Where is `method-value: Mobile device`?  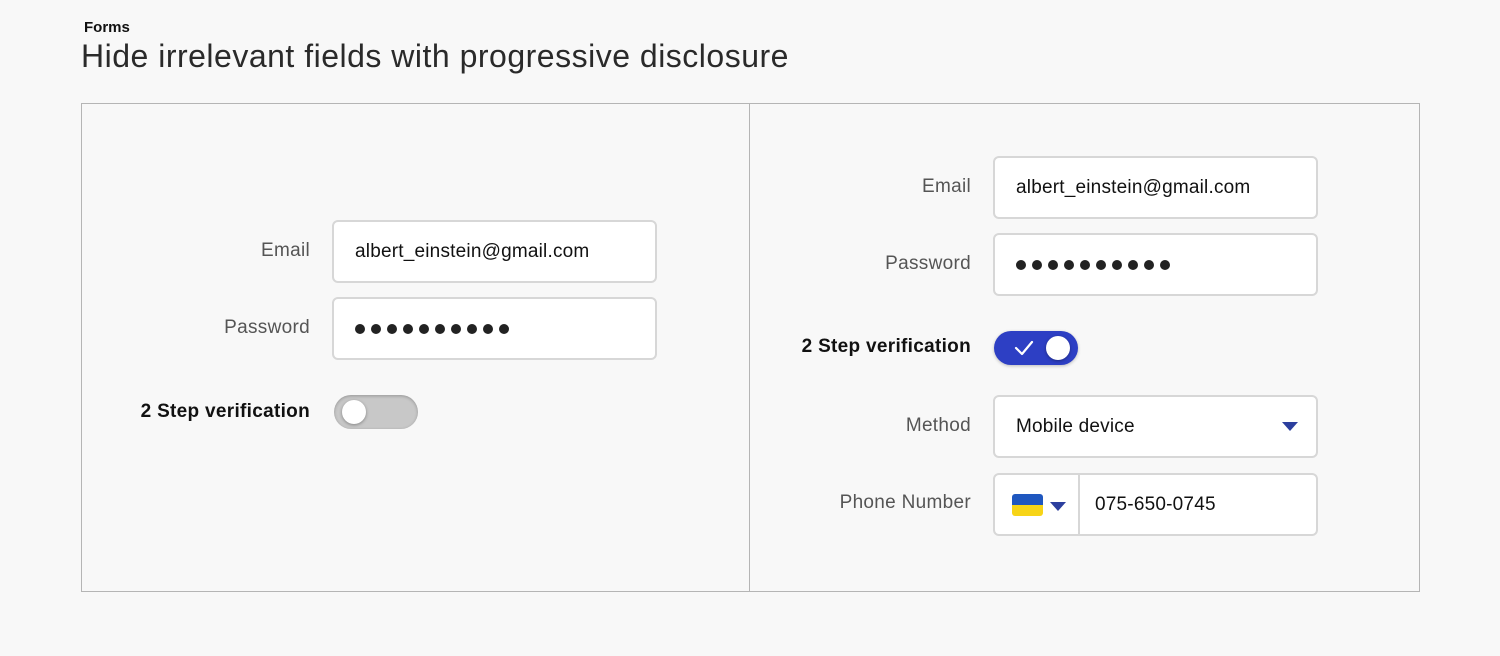 method-value: Mobile device is located at coordinates (1075, 426).